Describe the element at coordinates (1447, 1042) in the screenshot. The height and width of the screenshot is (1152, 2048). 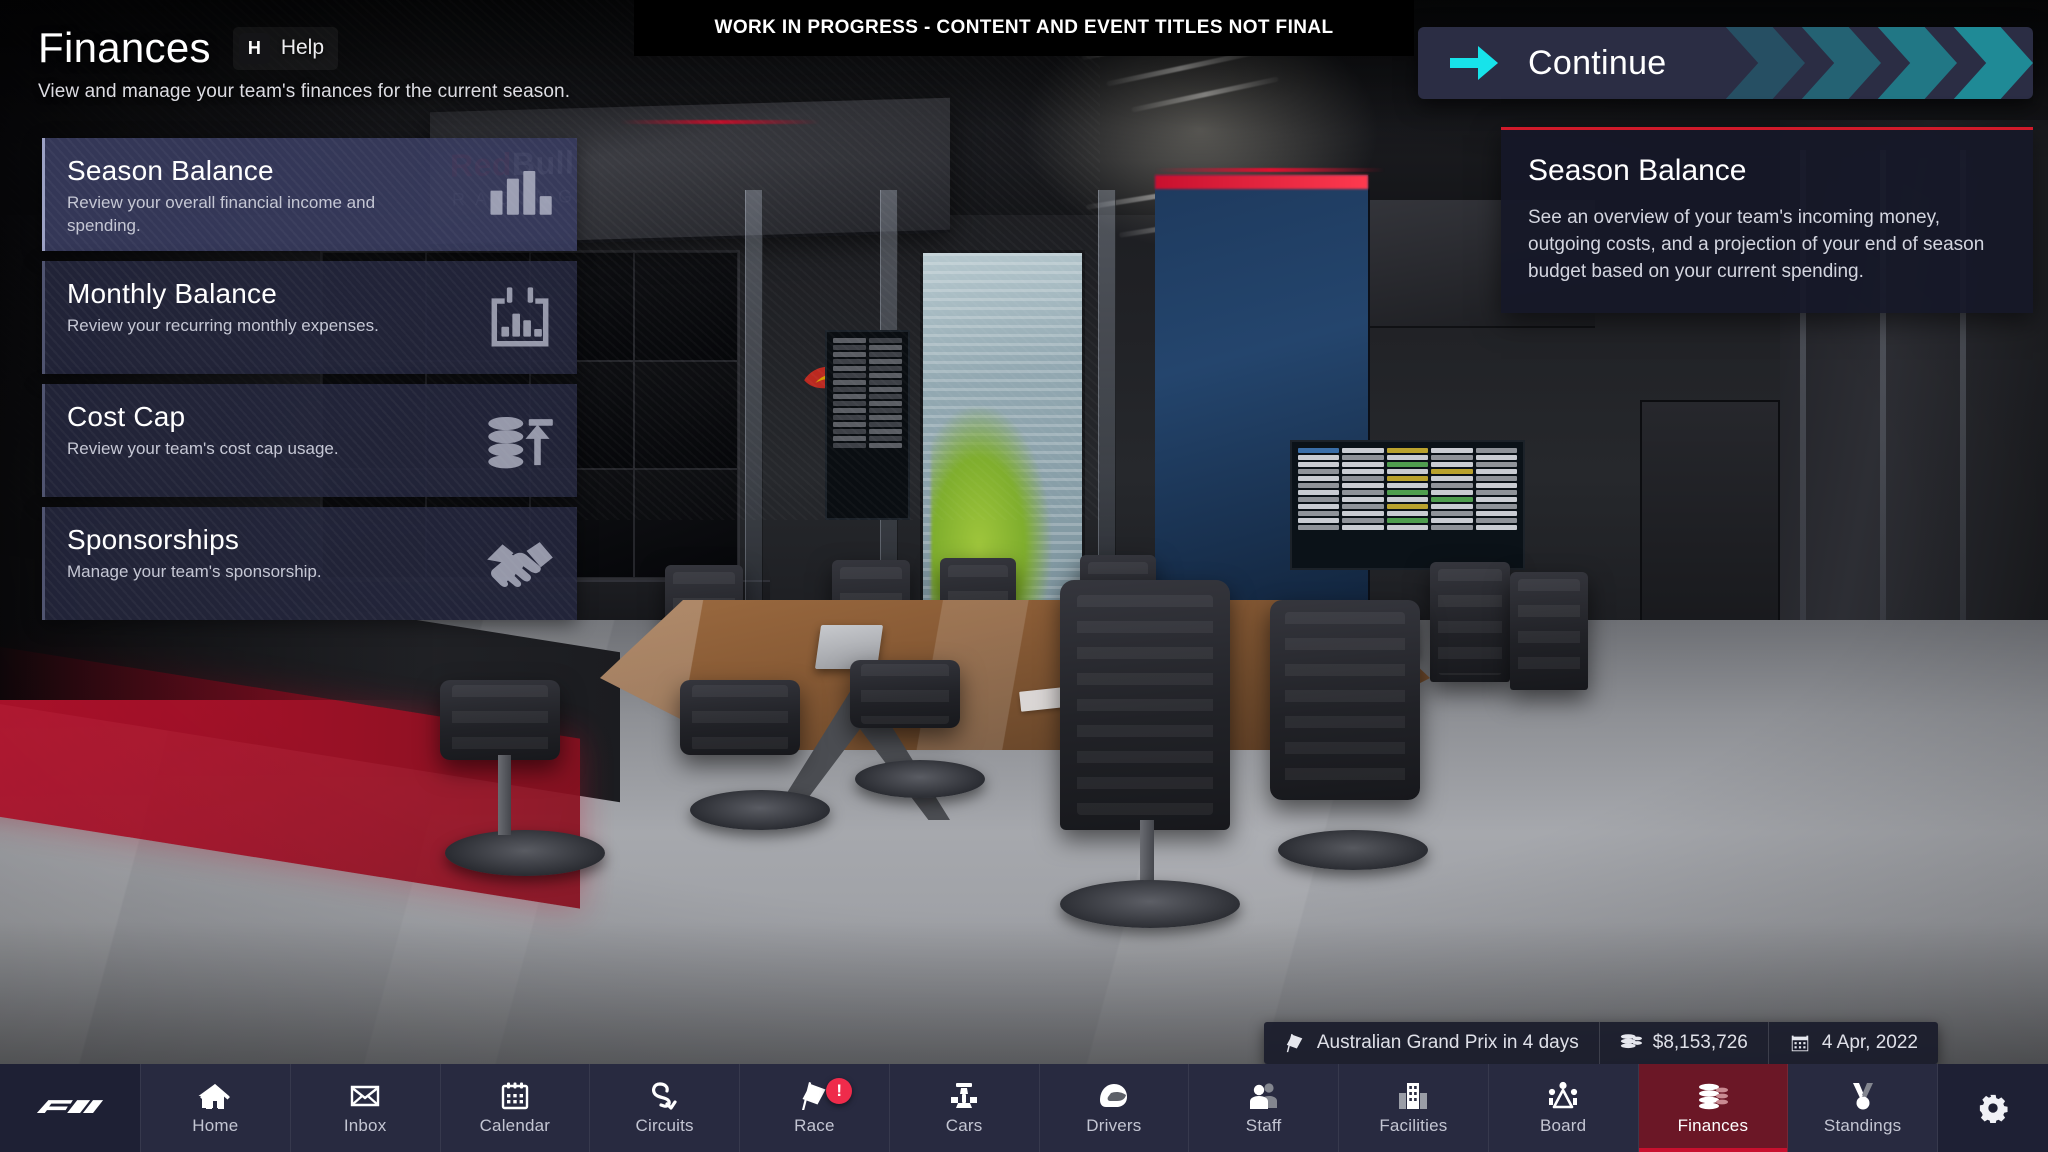
I see `status-next-race-text: Australian Grand Prix in 4 days` at that location.